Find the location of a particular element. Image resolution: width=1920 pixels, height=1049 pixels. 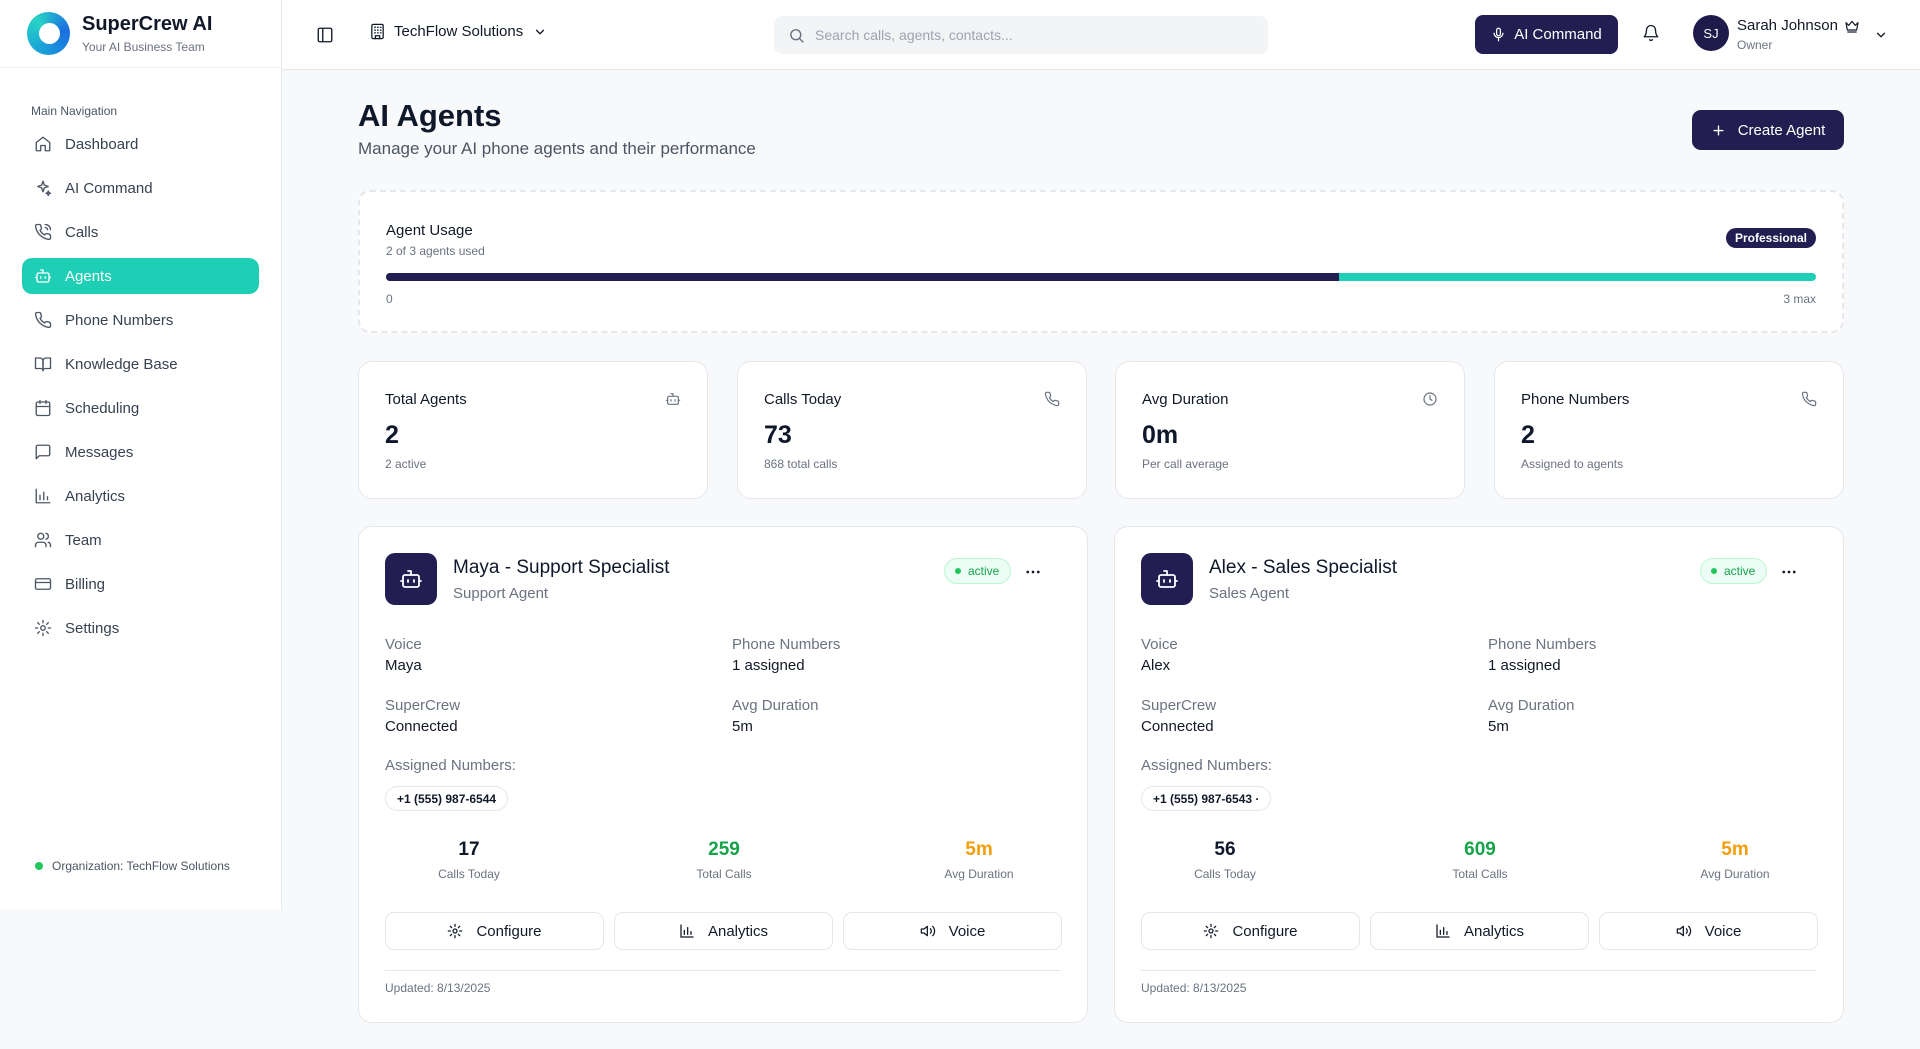

sidebar-item-label: Phone Numbers is located at coordinates (119, 320).